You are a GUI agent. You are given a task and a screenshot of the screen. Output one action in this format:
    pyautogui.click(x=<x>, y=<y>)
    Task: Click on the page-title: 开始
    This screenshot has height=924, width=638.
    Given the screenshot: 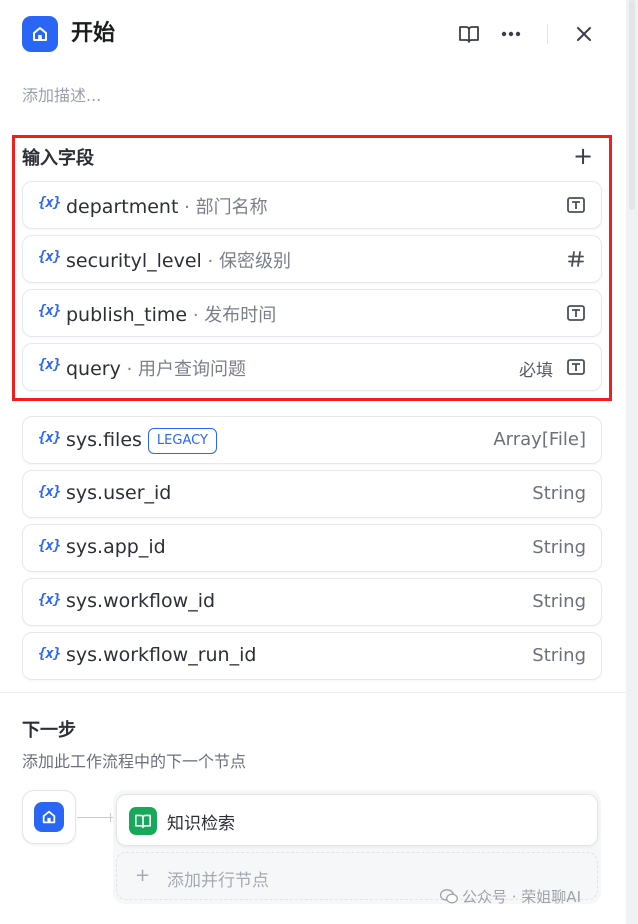 What is the action you would take?
    pyautogui.click(x=93, y=33)
    